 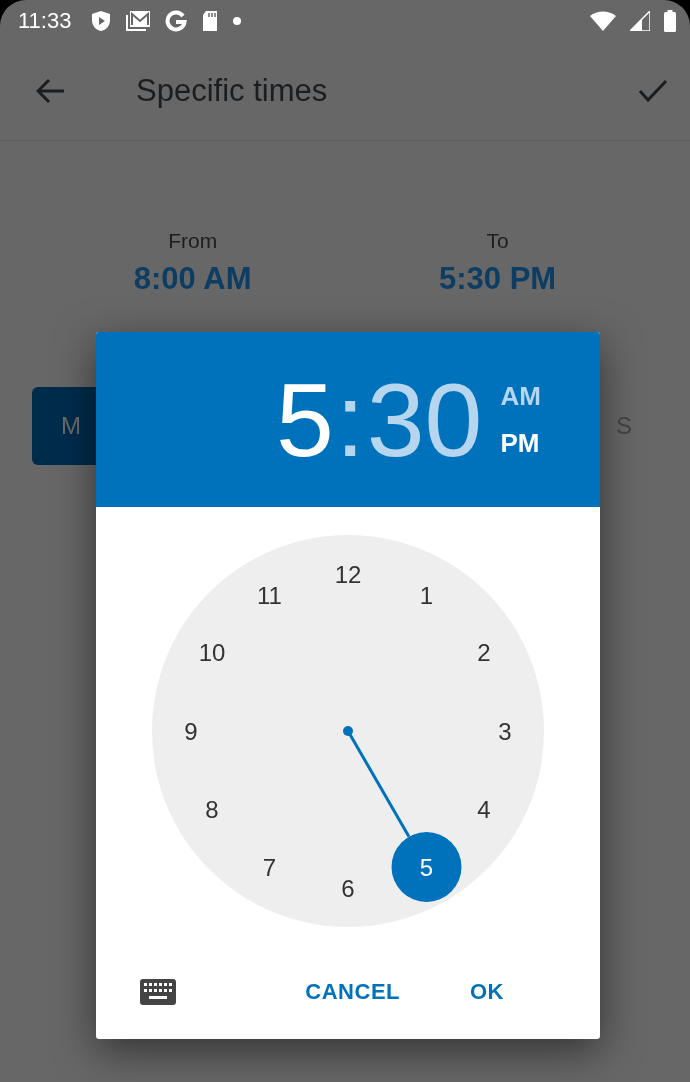 I want to click on cancel-button: CANCEL, so click(x=352, y=992).